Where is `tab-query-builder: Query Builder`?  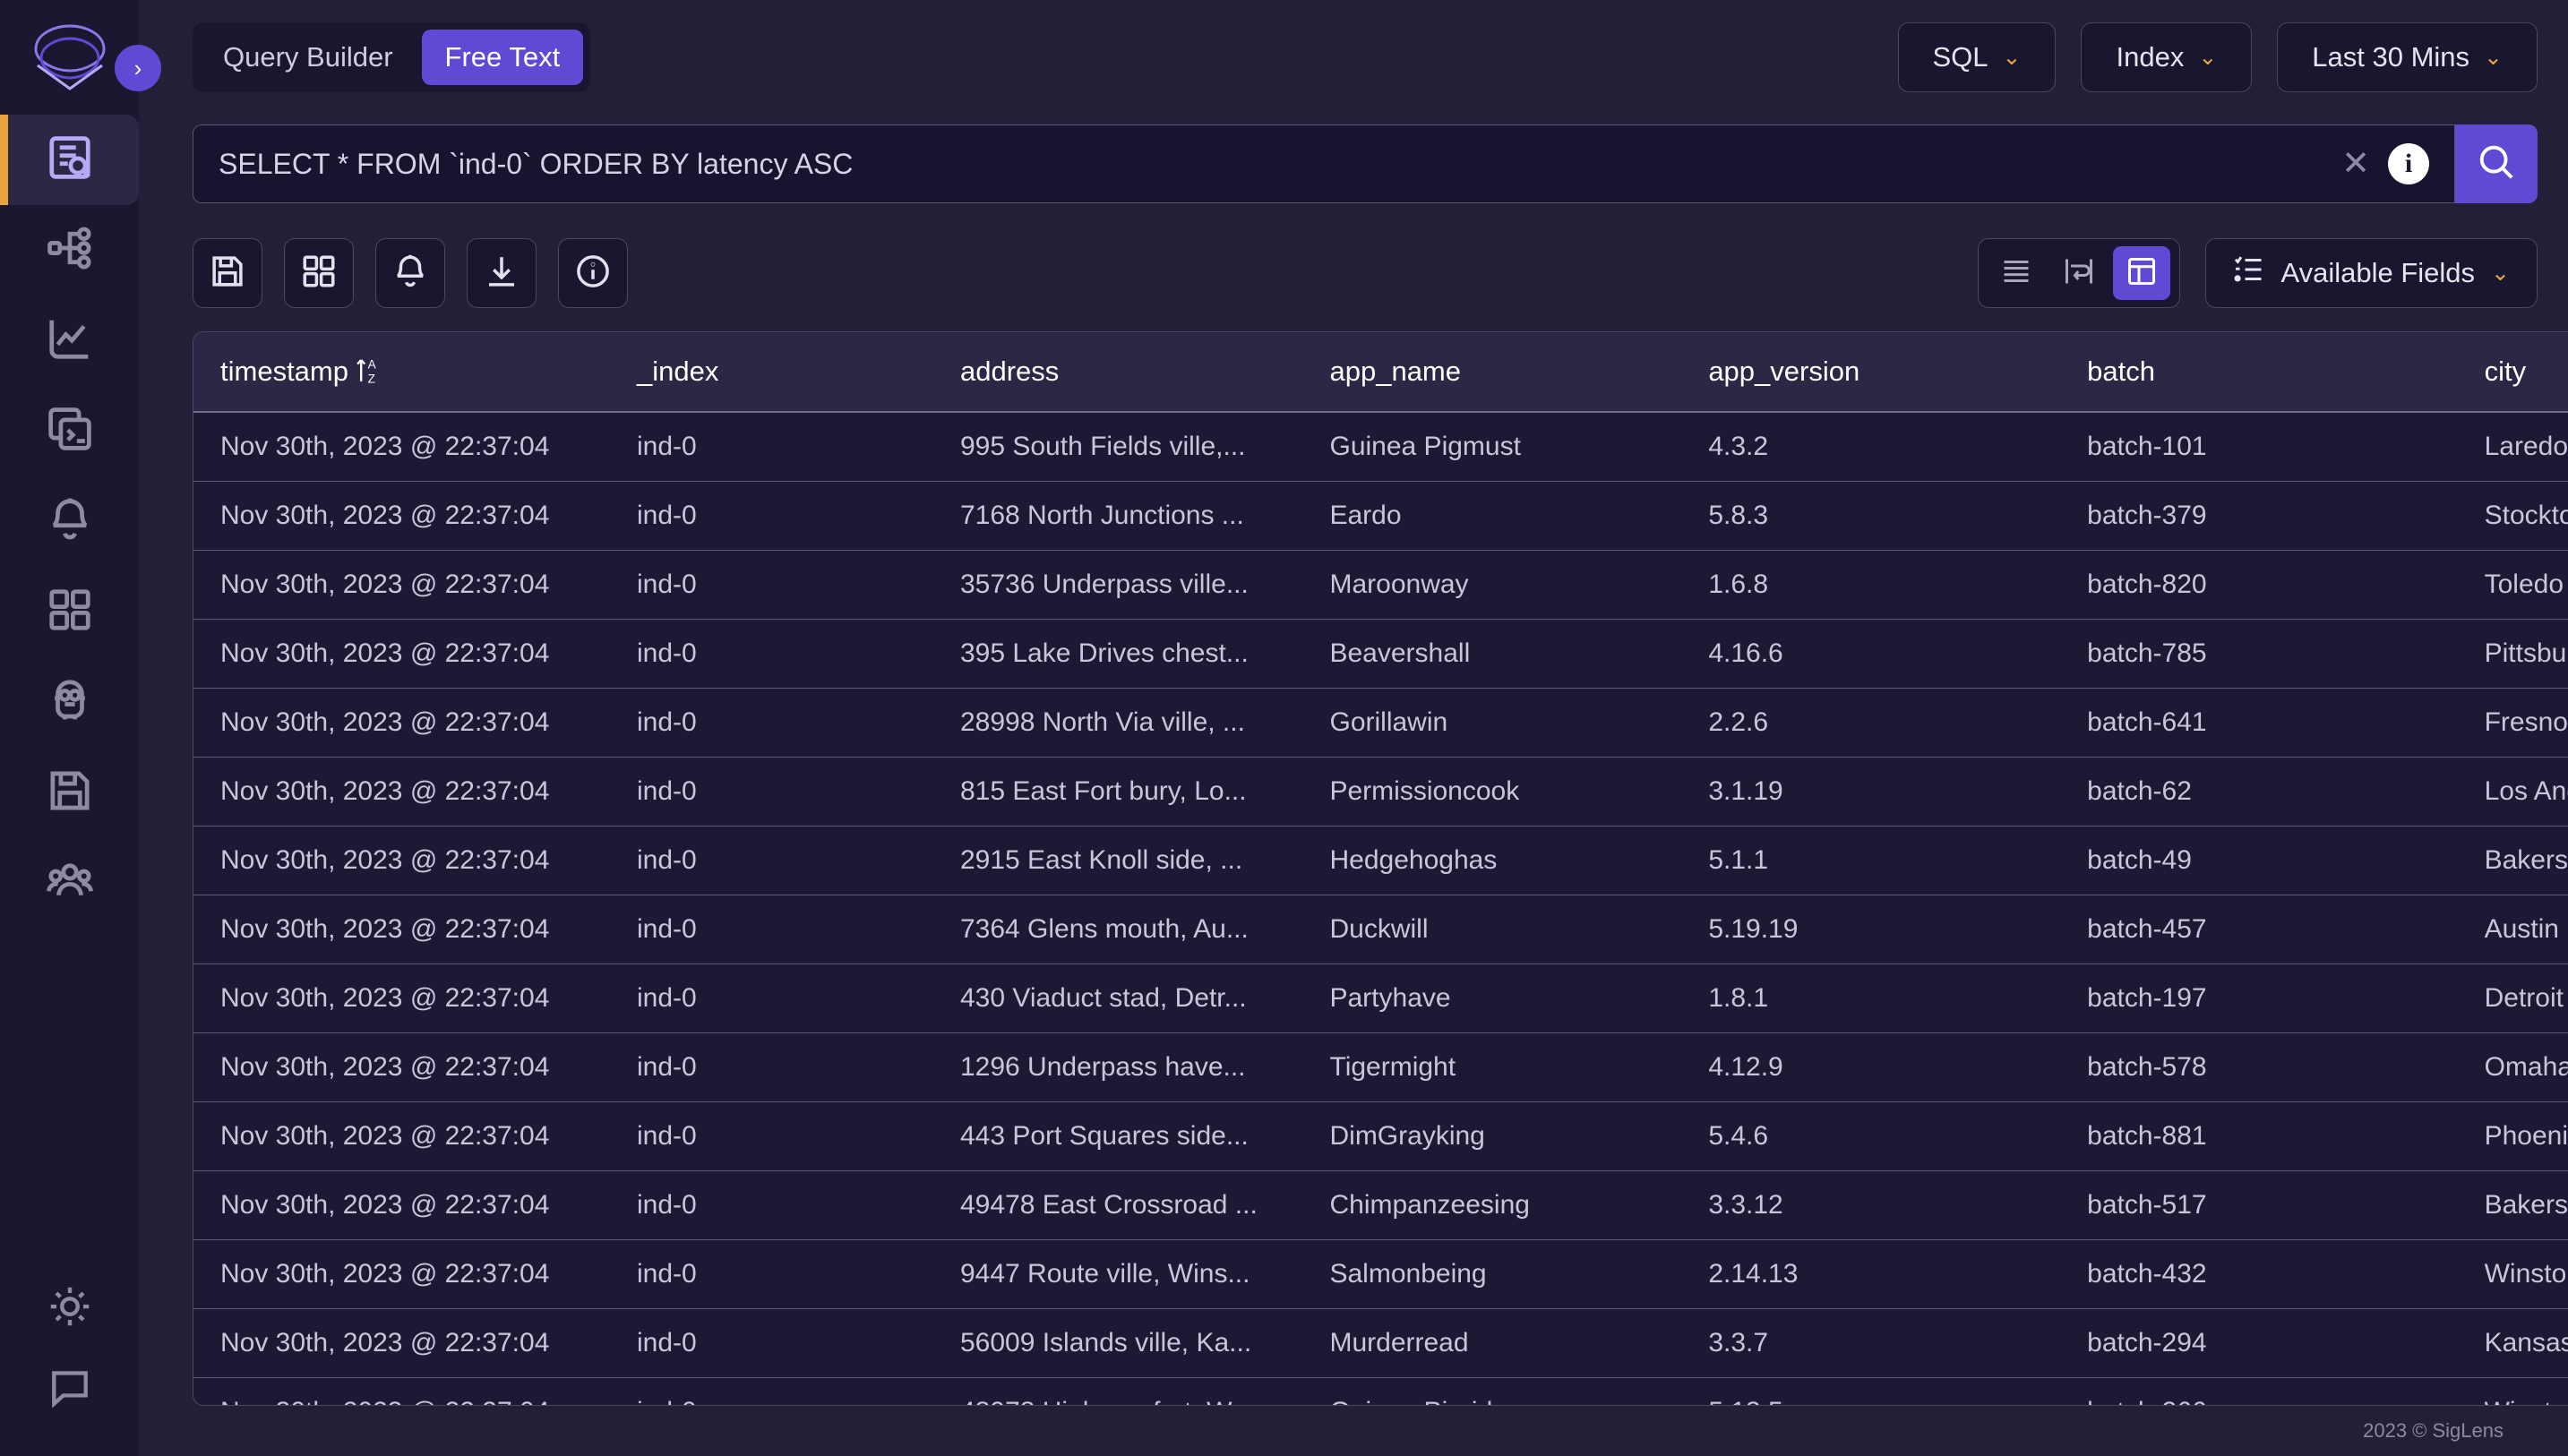
tab-query-builder: Query Builder is located at coordinates (308, 57).